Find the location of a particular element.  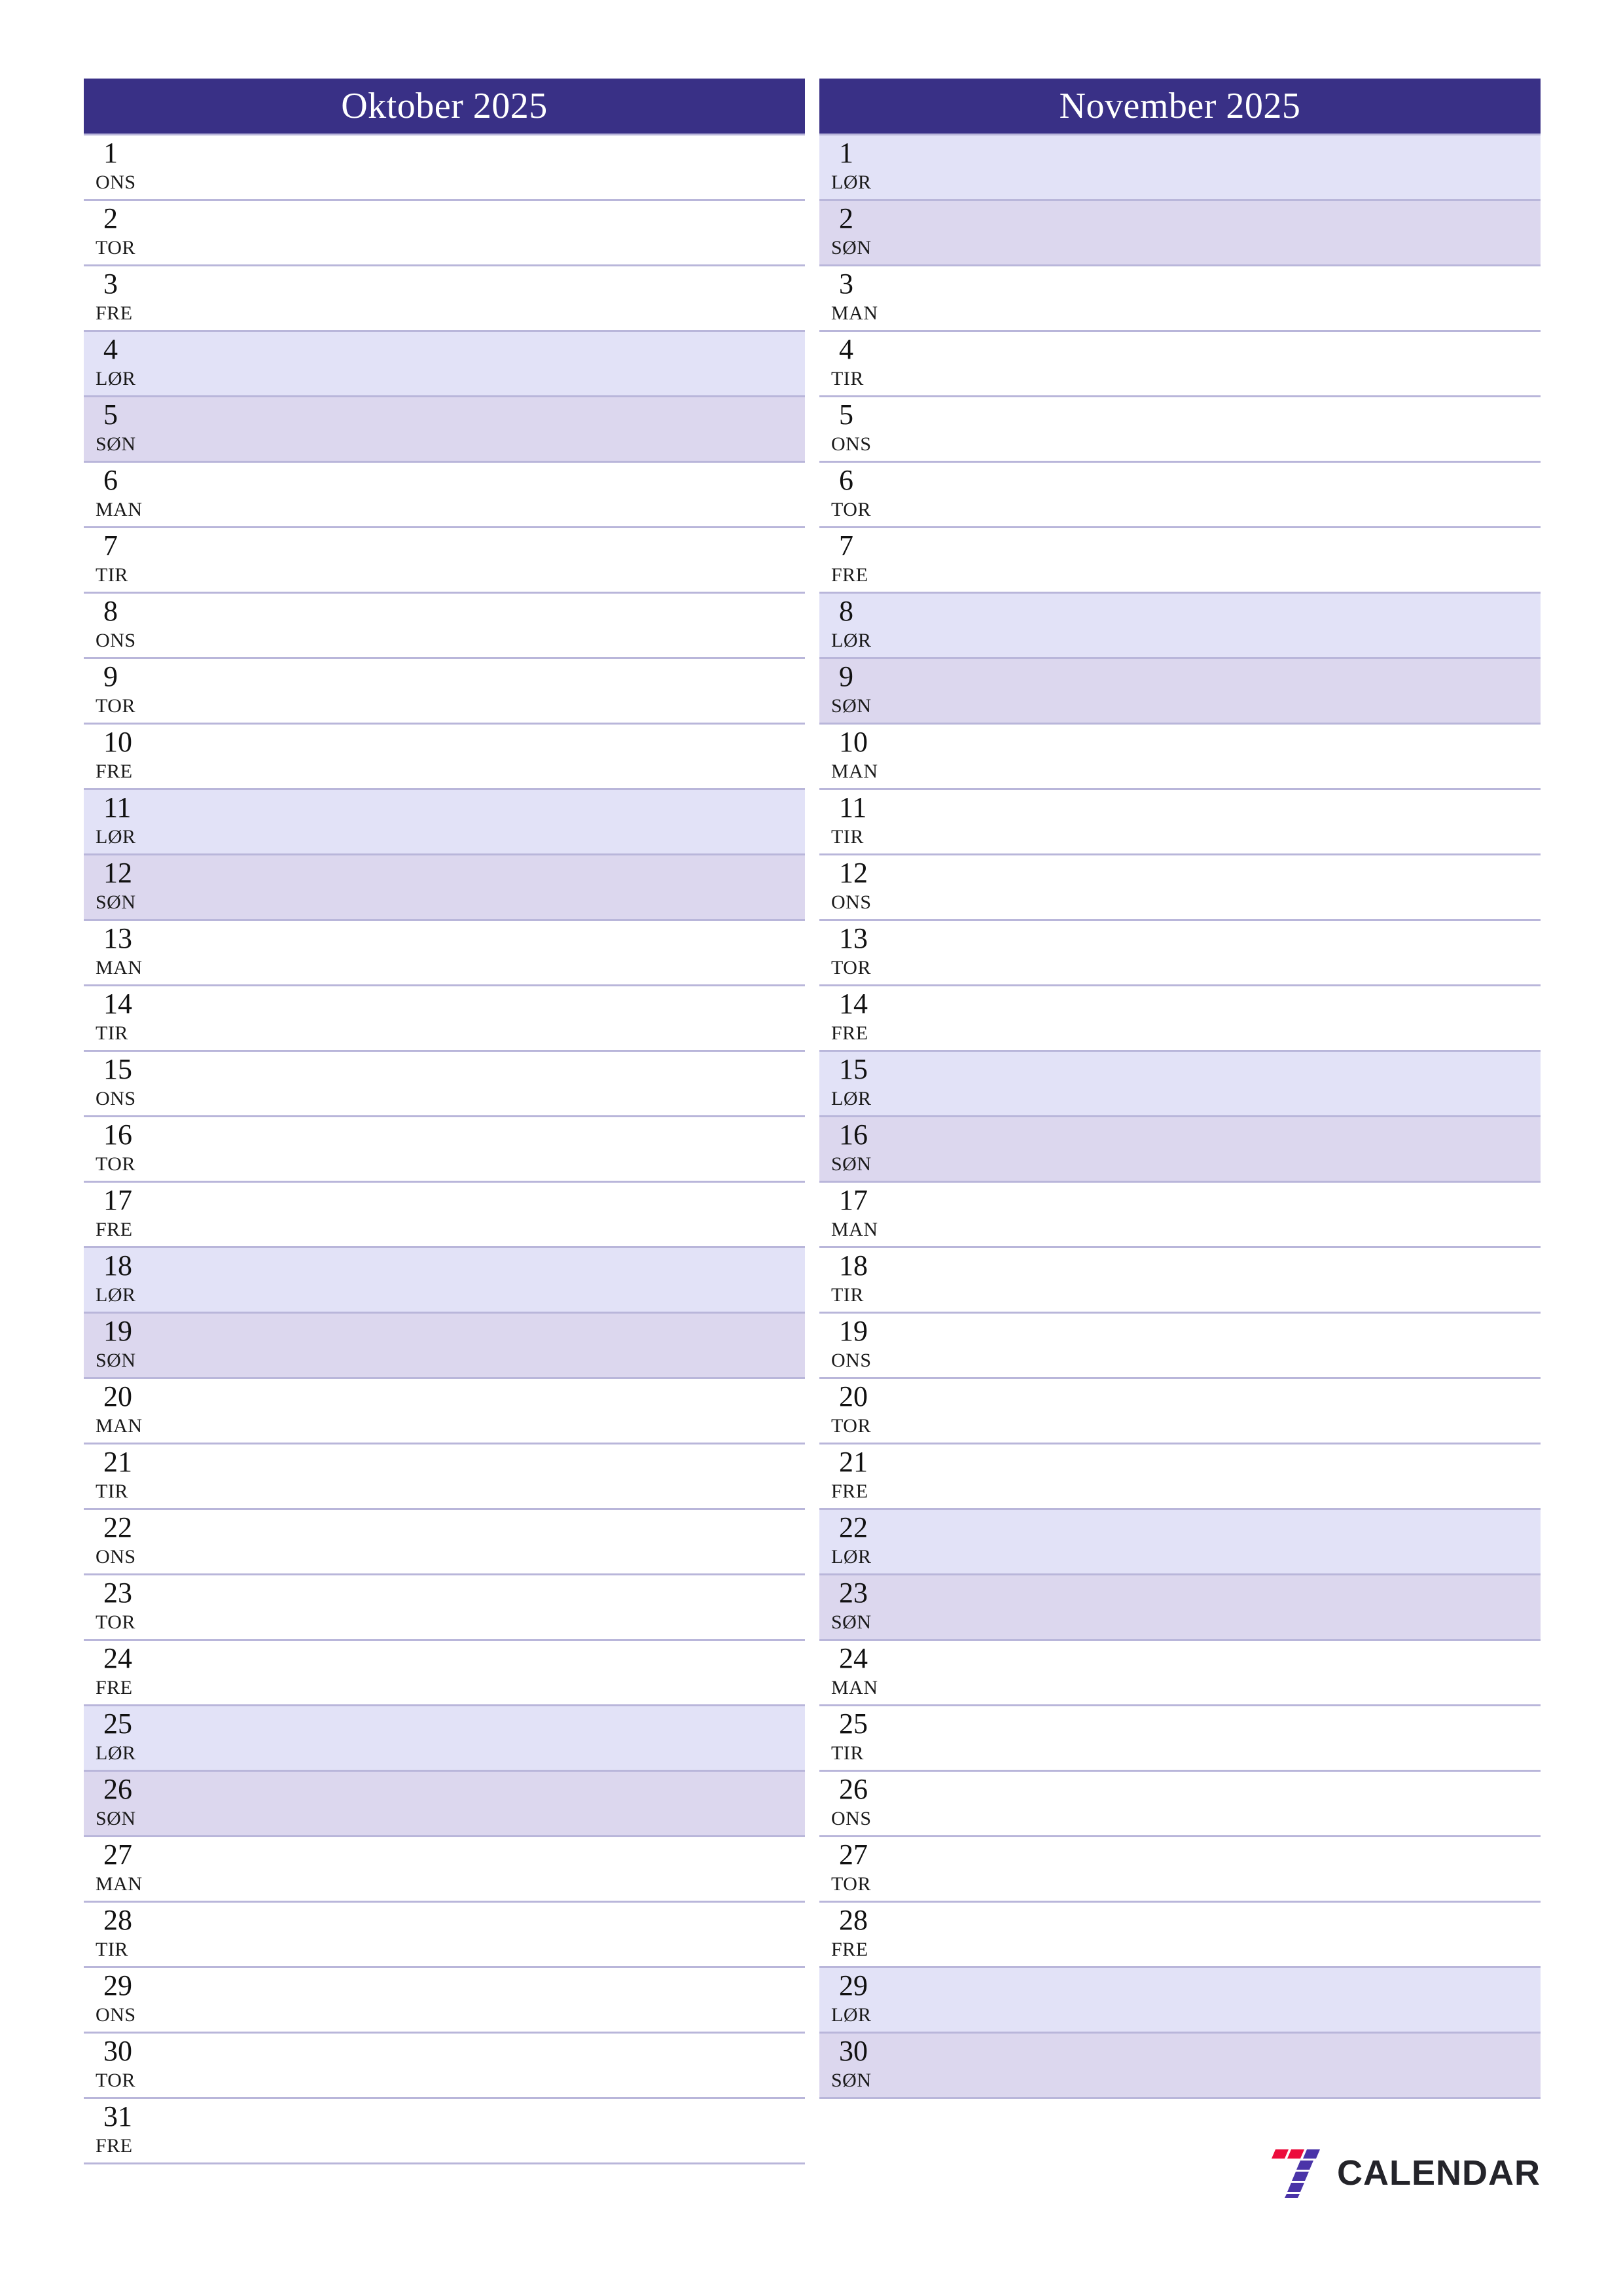

day-row: 26 ONS is located at coordinates (1180, 1804).